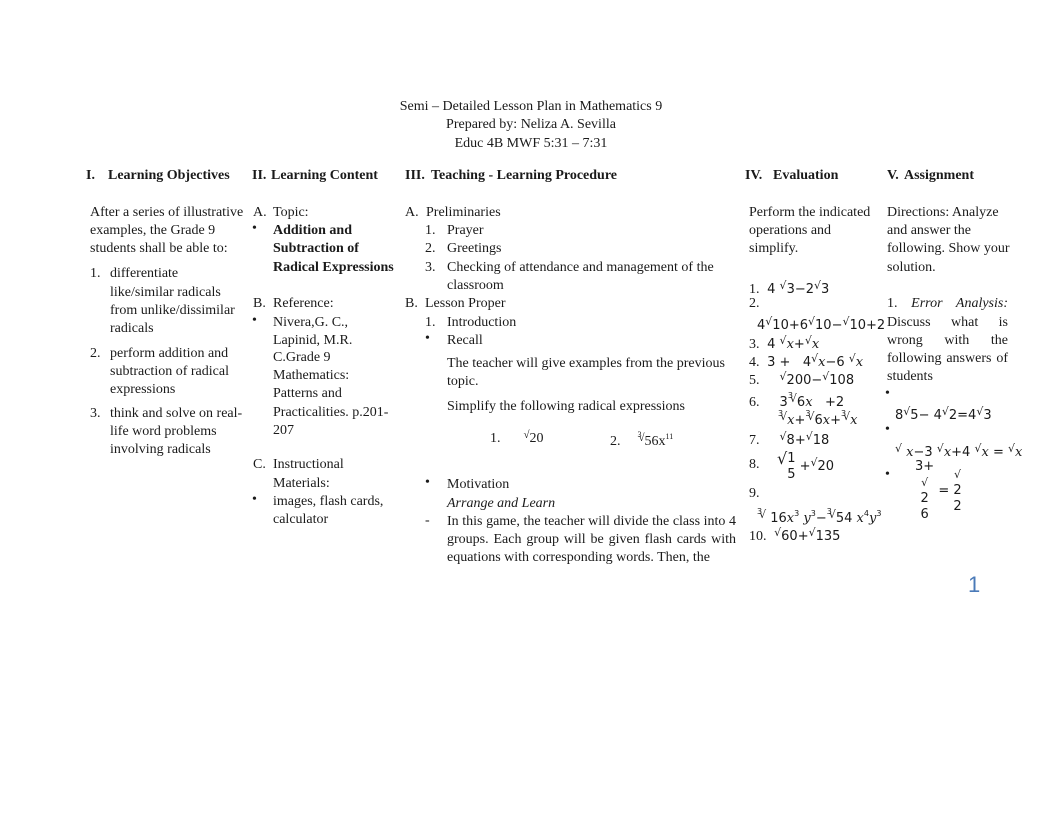 The image size is (1062, 832). Describe the element at coordinates (463, 381) in the screenshot. I see `recall-text: topic.` at that location.